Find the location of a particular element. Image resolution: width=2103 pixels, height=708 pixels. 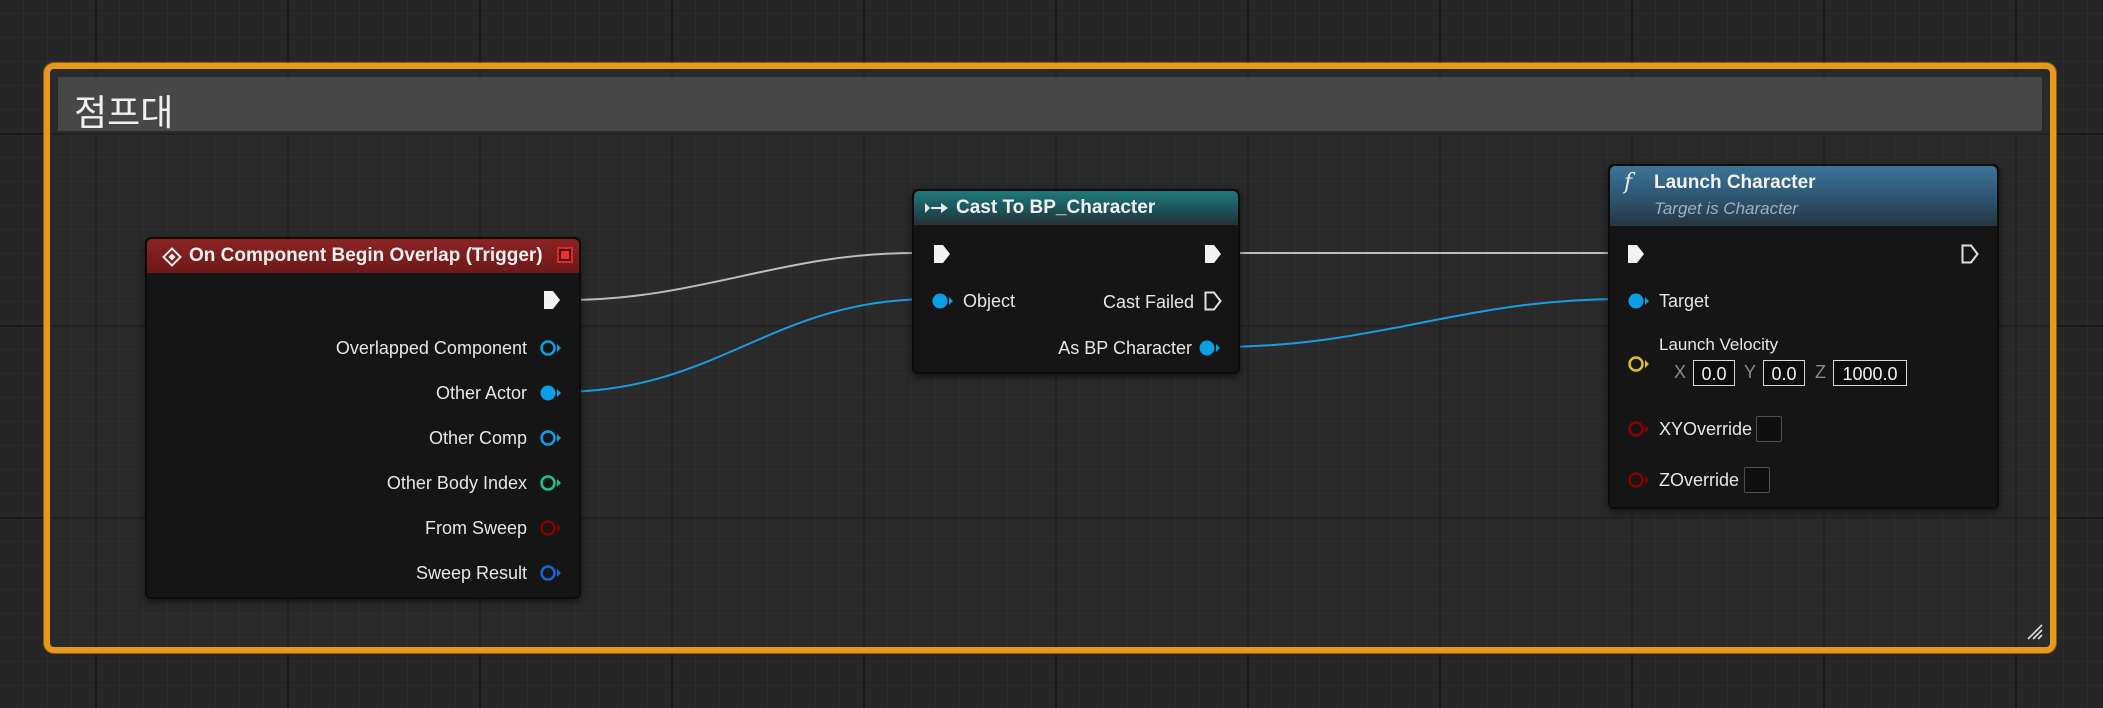

cast-object-in-pin is located at coordinates (943, 301).